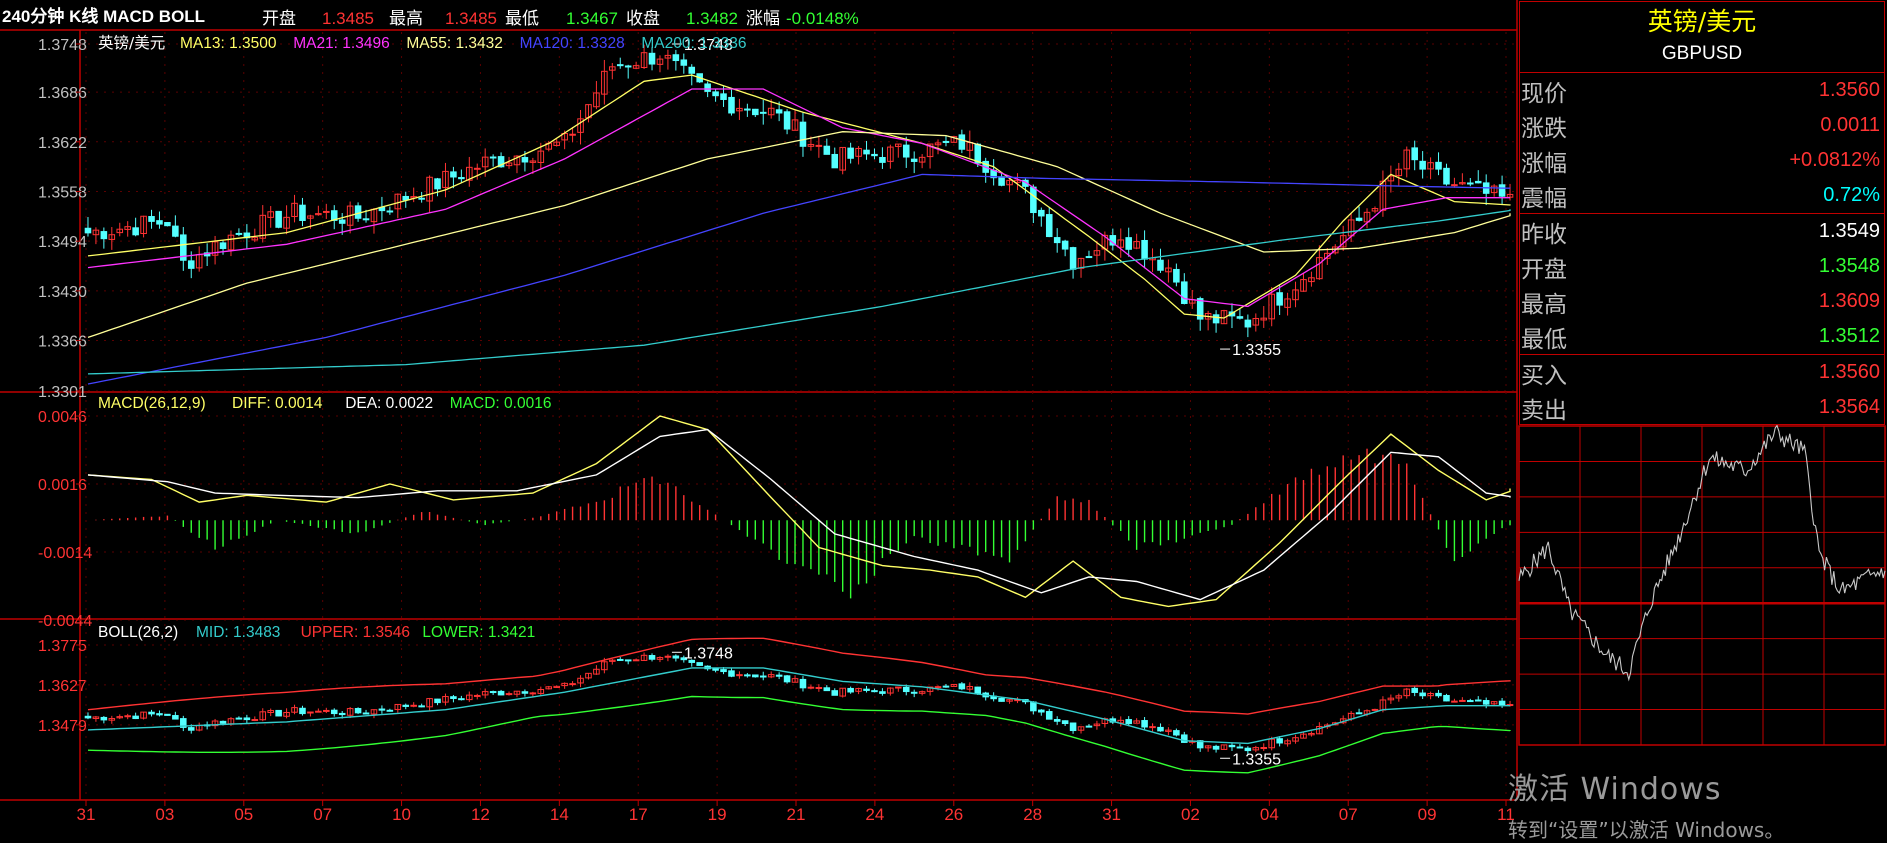 This screenshot has width=1887, height=843. I want to click on y-tick-label: 1.3366, so click(62, 342).